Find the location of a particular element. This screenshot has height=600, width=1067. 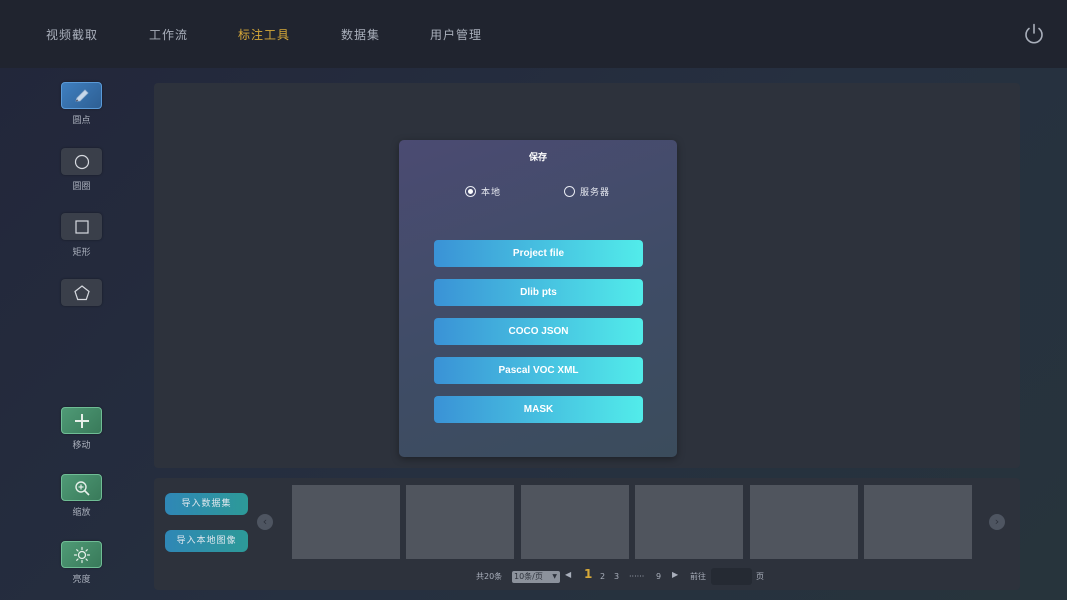

tool-polygon-button is located at coordinates (81, 292).